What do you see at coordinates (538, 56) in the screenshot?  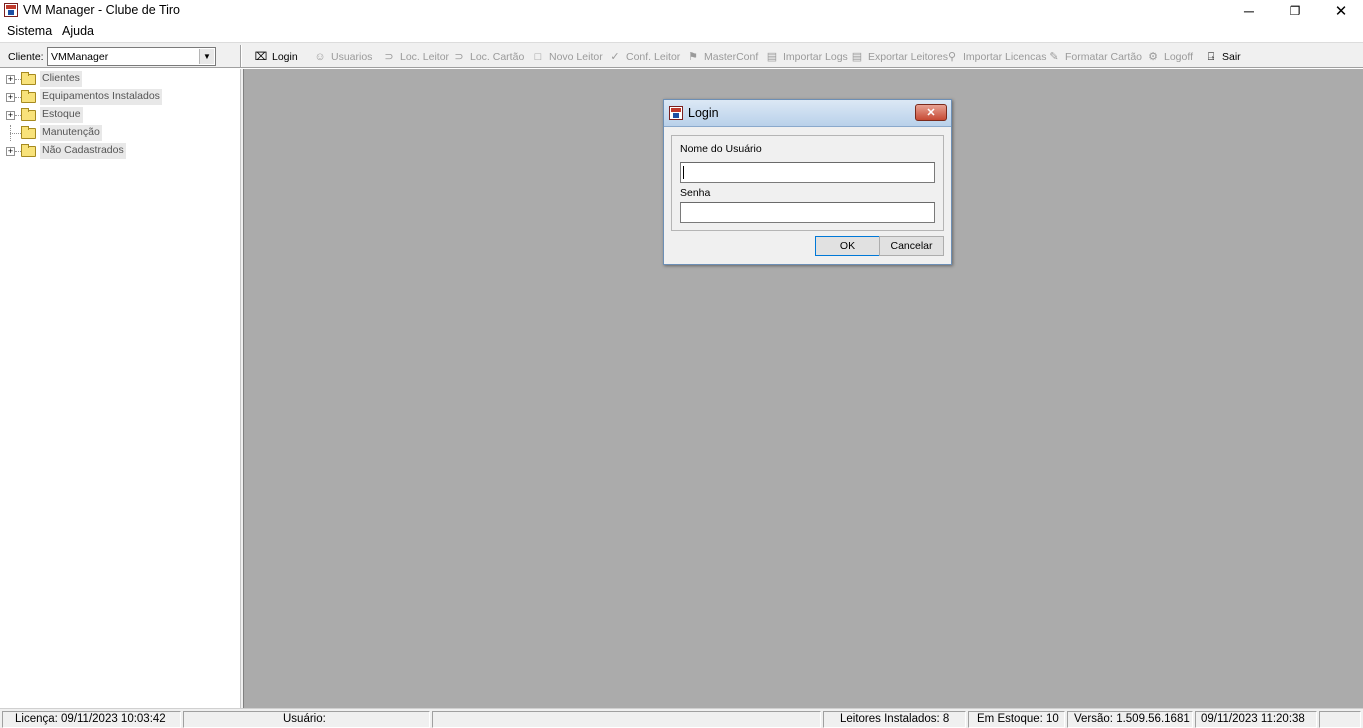 I see `new-reader-icon: □` at bounding box center [538, 56].